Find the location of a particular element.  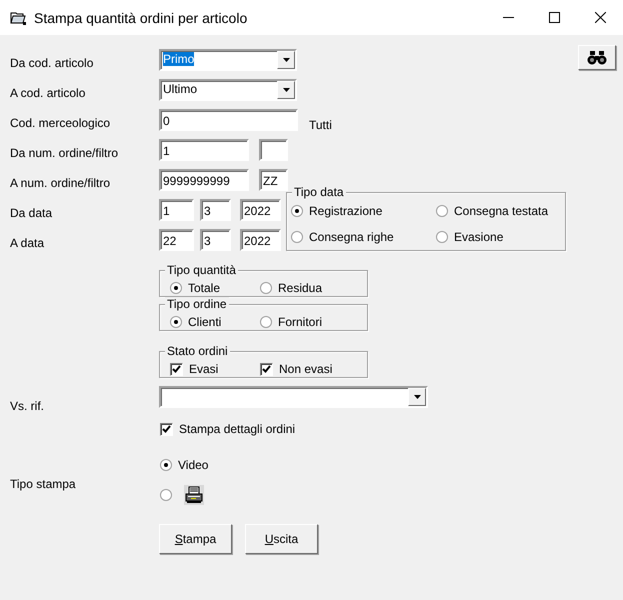

minimize-icon is located at coordinates (508, 17).